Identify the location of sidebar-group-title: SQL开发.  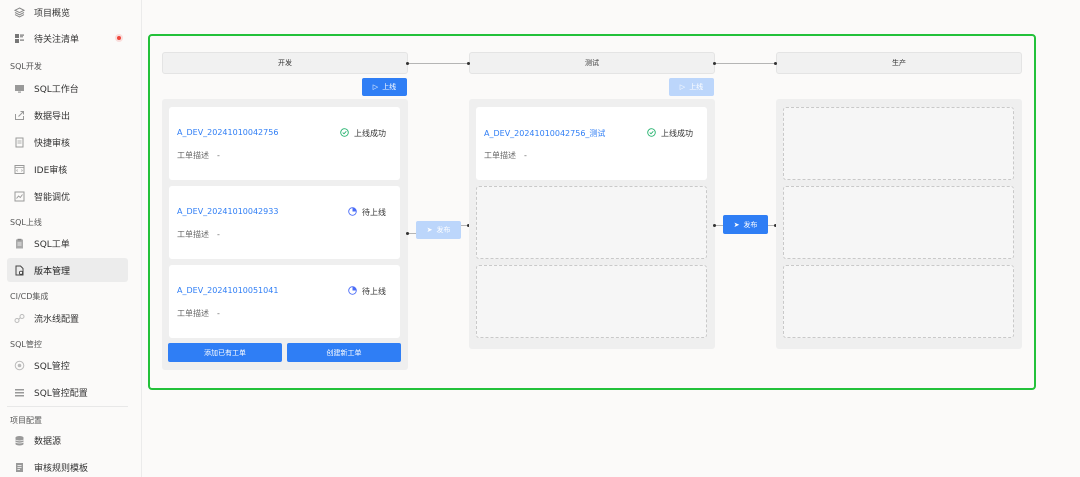
(26, 66).